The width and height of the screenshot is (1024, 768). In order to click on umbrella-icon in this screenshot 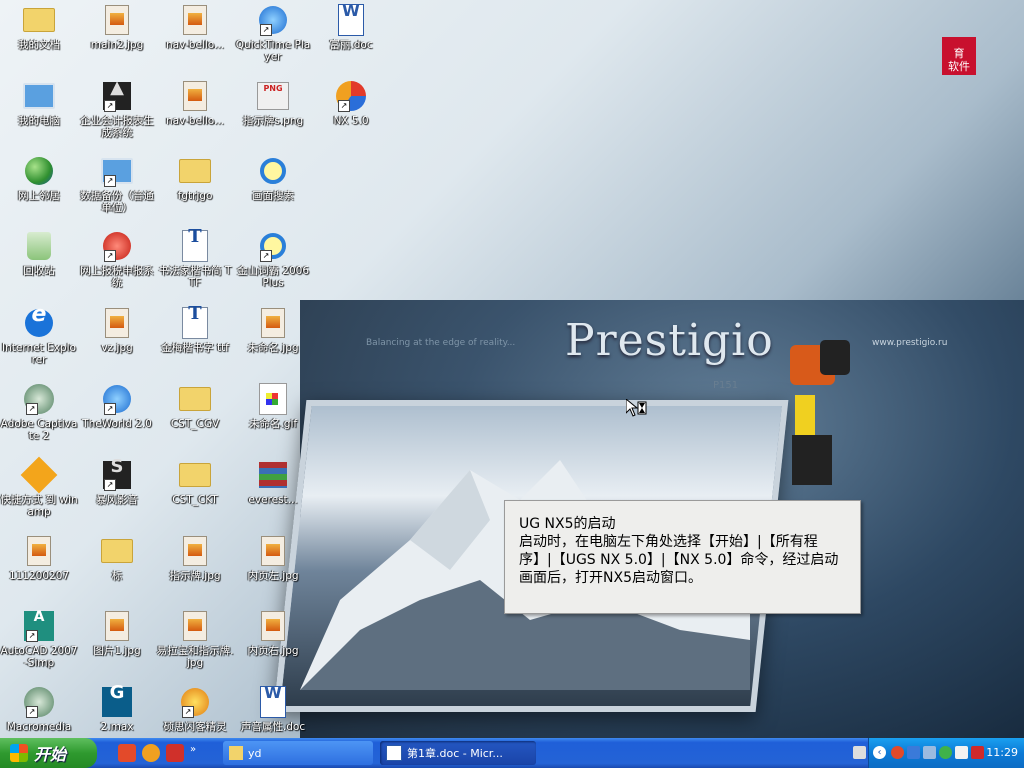, I will do `click(945, 752)`.